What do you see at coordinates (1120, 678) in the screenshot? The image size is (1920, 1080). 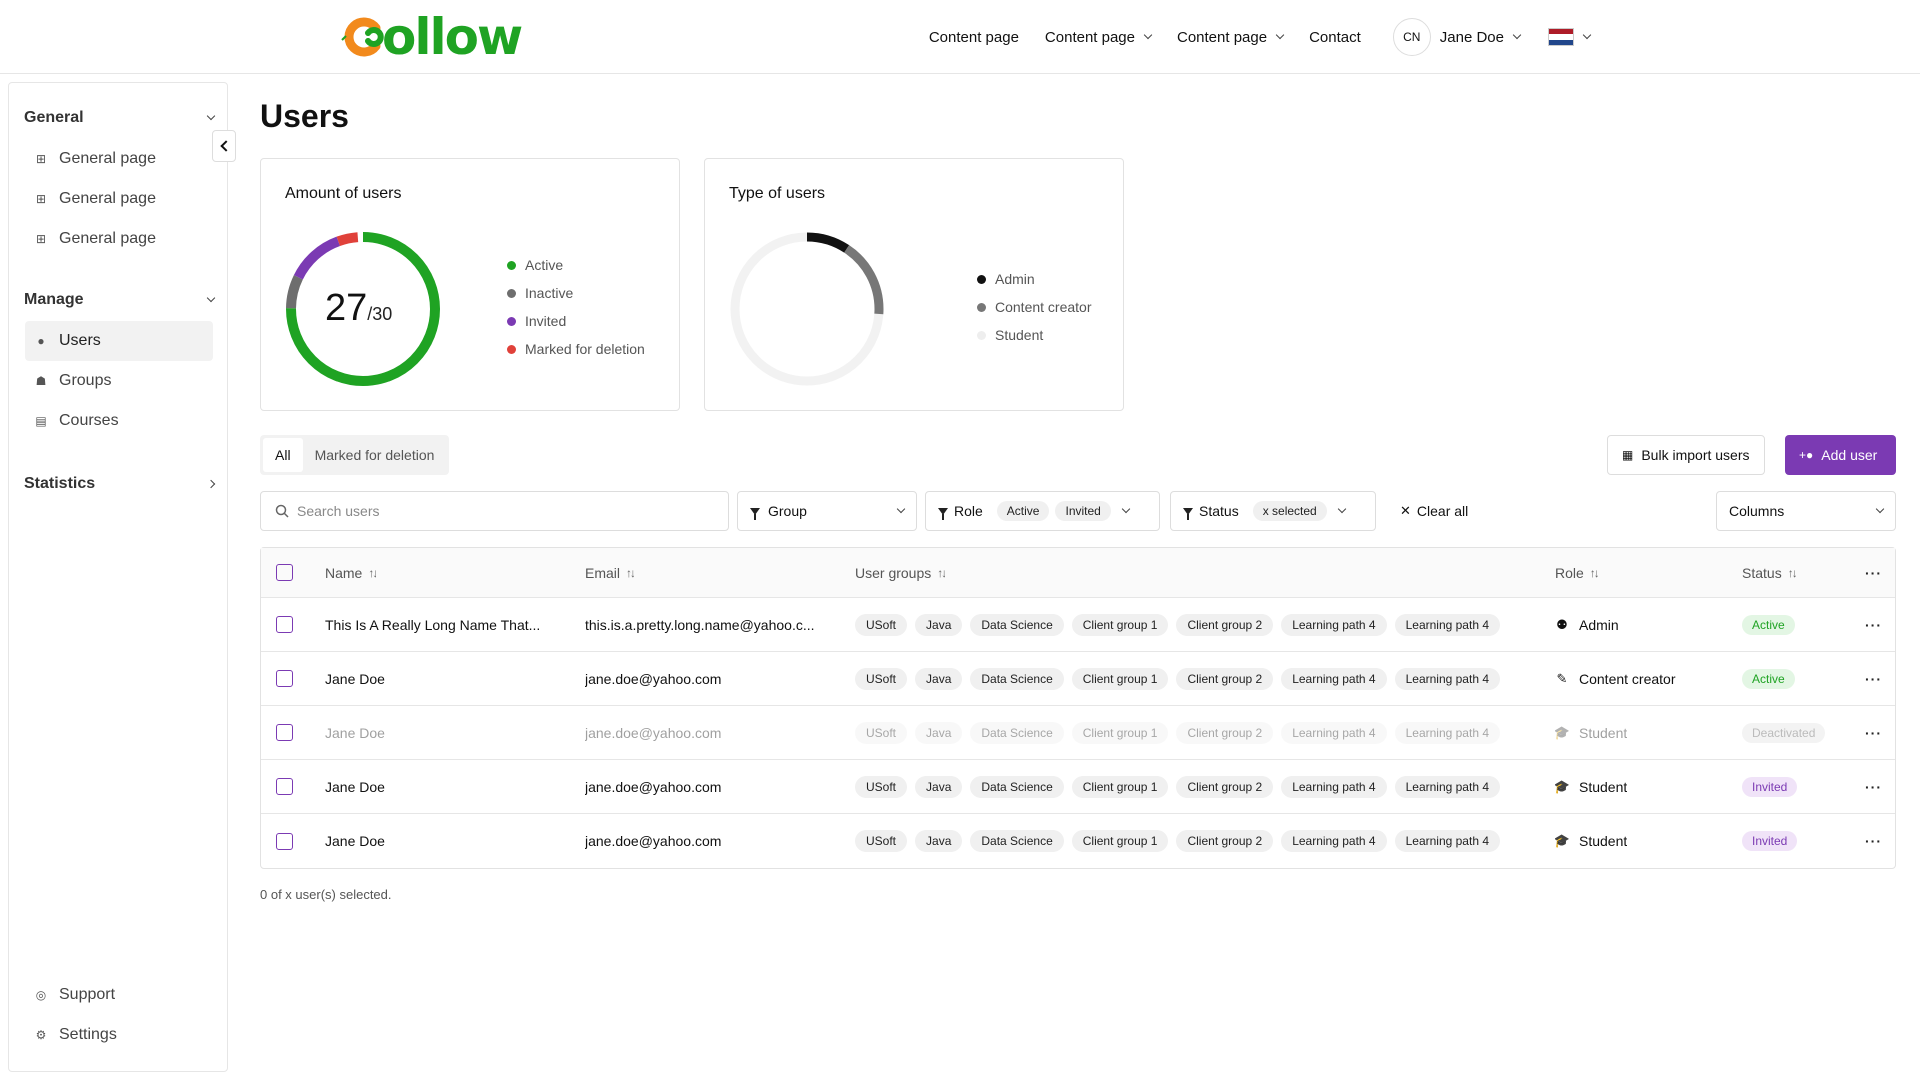 I see `group-tag: Client group 1` at bounding box center [1120, 678].